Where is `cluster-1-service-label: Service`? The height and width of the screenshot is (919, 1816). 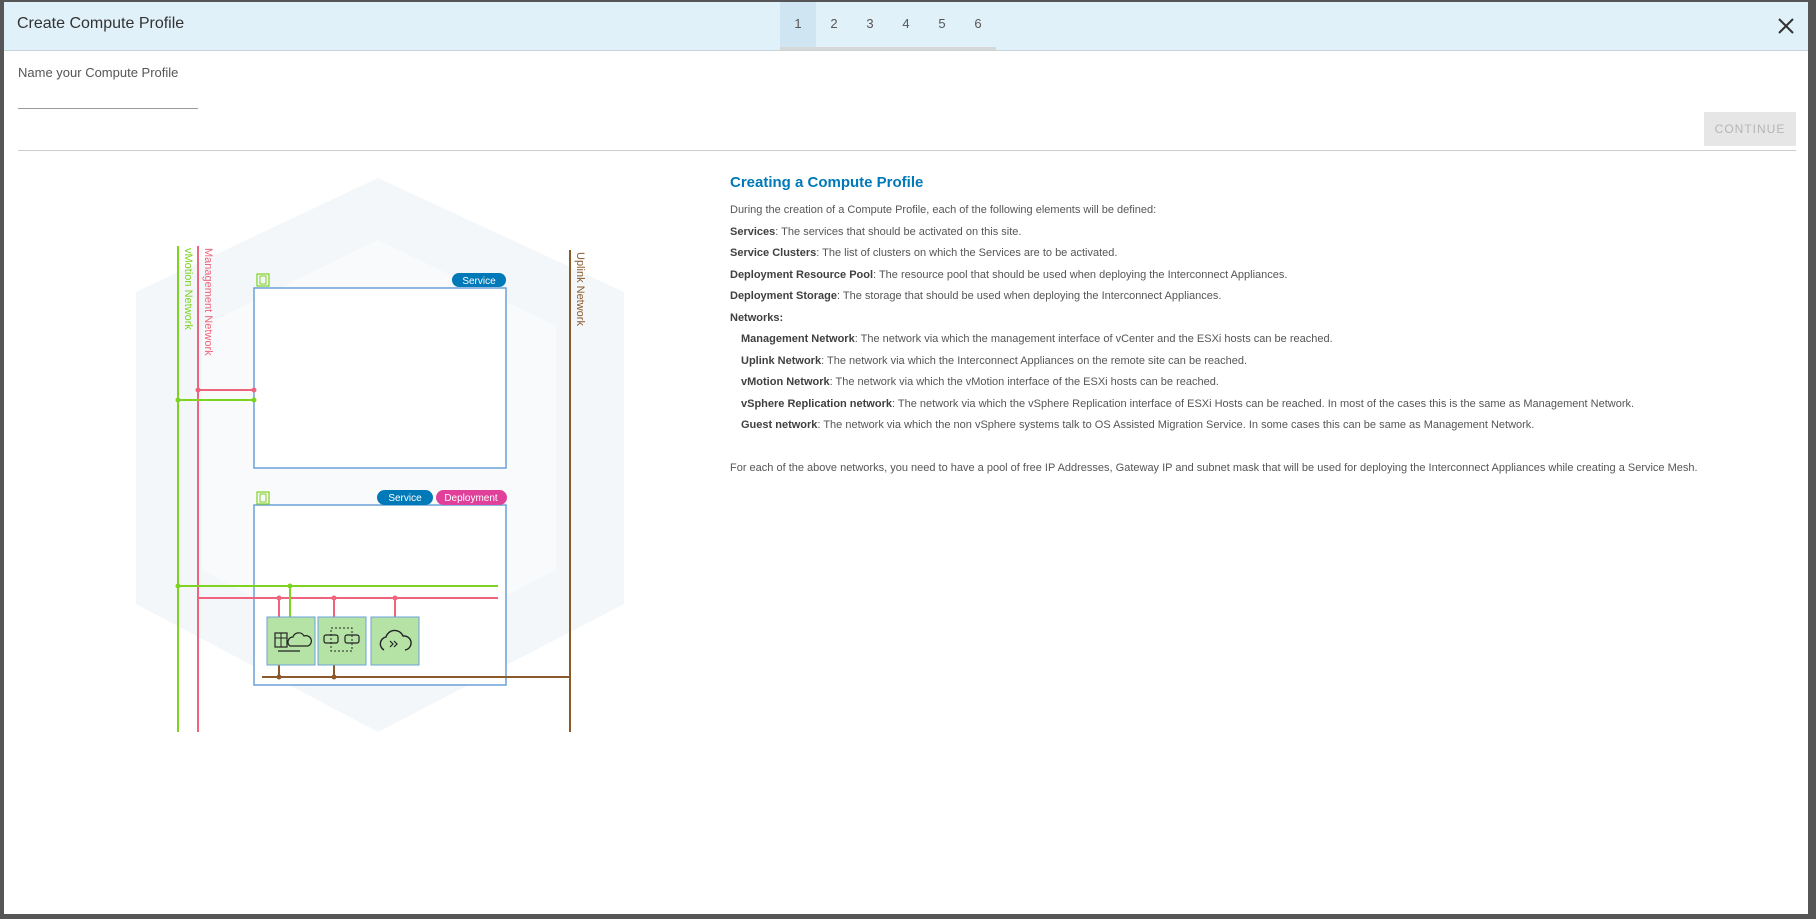 cluster-1-service-label: Service is located at coordinates (479, 281).